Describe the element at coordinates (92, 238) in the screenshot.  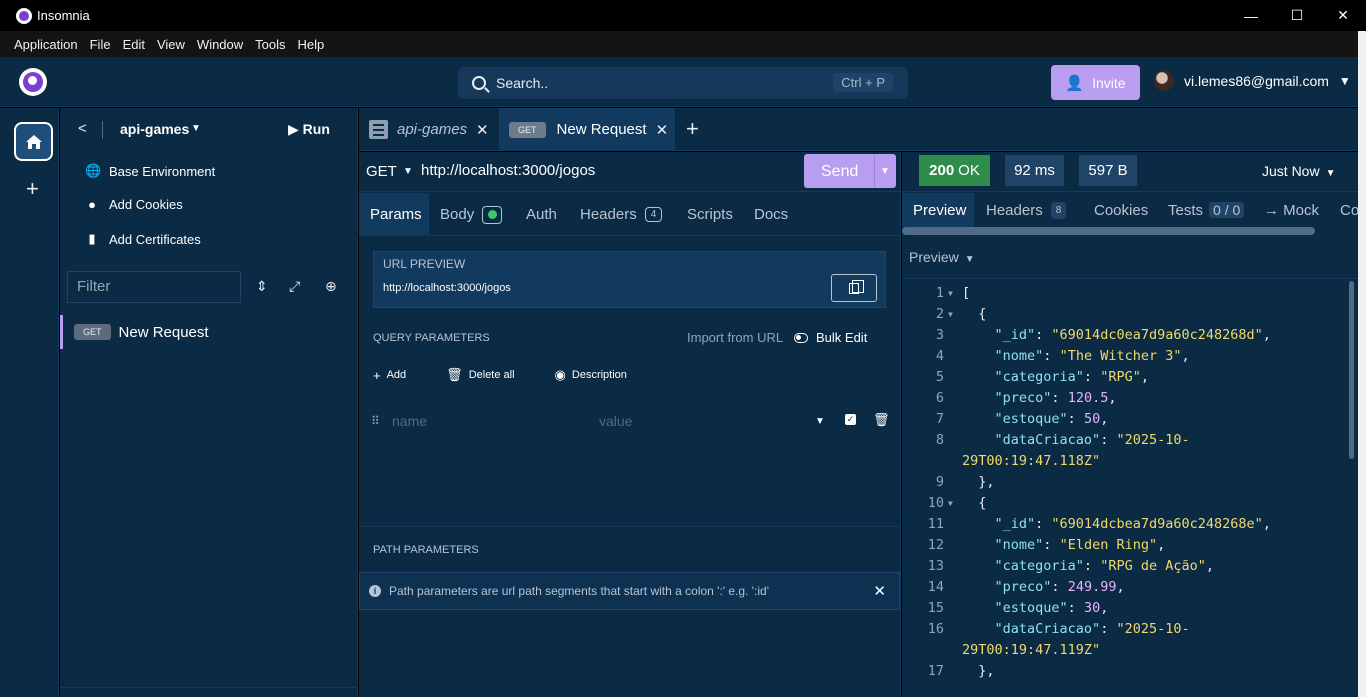
I see `certificate-icon: ▮` at that location.